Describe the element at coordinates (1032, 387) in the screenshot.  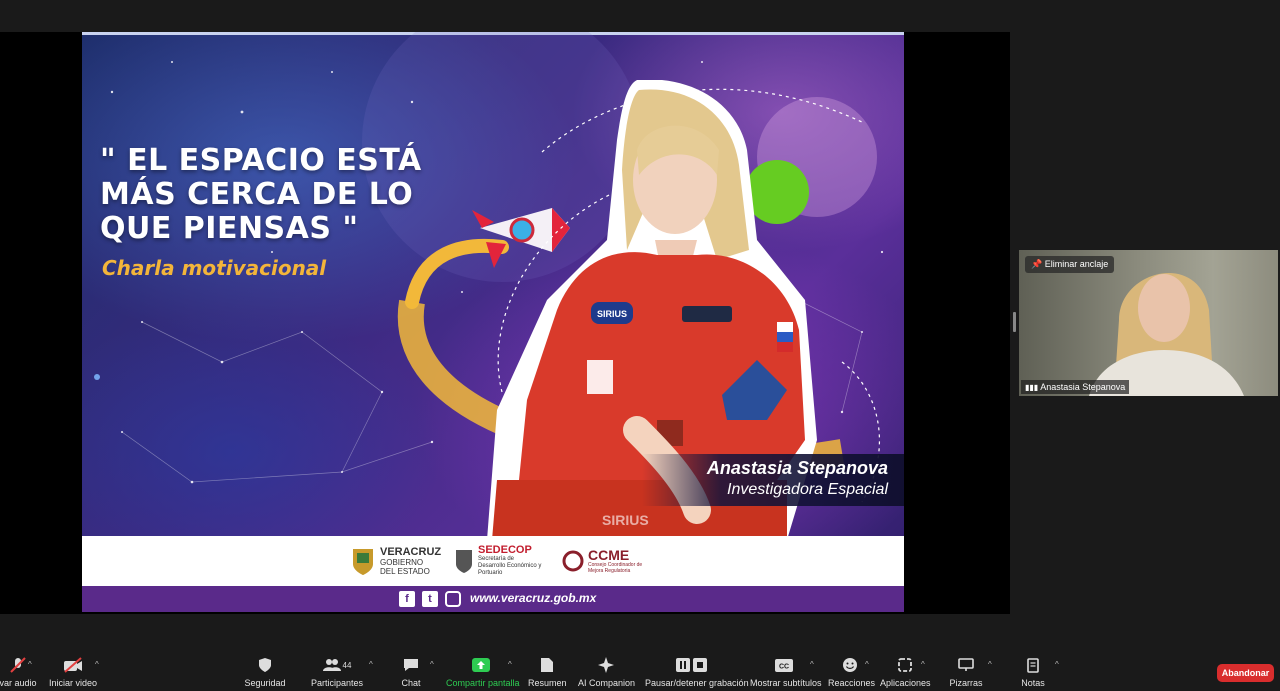
I see `signal-bars-icon: ▮▮▮` at that location.